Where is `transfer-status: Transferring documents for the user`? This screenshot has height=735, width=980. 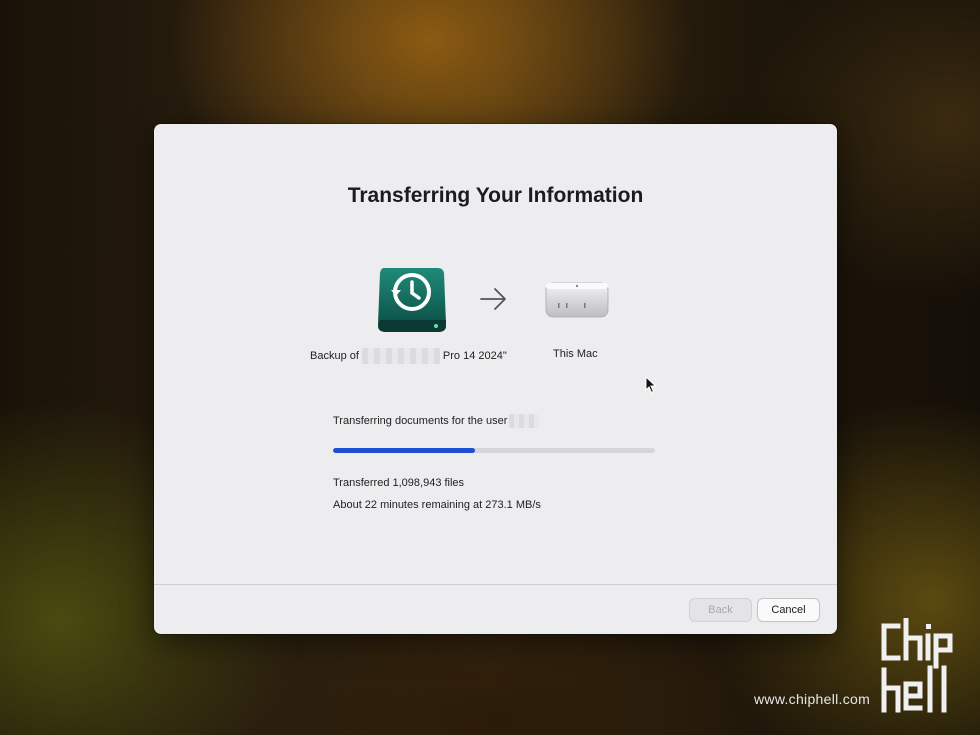
transfer-status: Transferring documents for the user is located at coordinates (436, 421).